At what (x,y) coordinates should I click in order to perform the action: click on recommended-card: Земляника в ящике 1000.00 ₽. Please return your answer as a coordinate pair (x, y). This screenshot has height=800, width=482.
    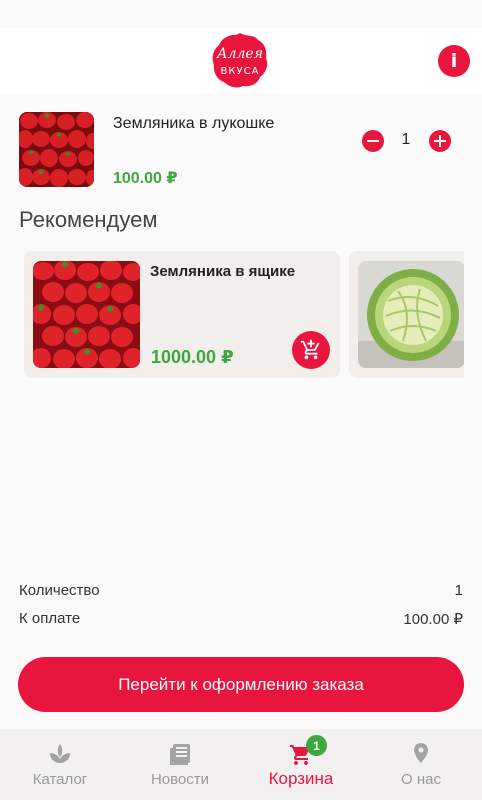
    Looking at the image, I should click on (182, 314).